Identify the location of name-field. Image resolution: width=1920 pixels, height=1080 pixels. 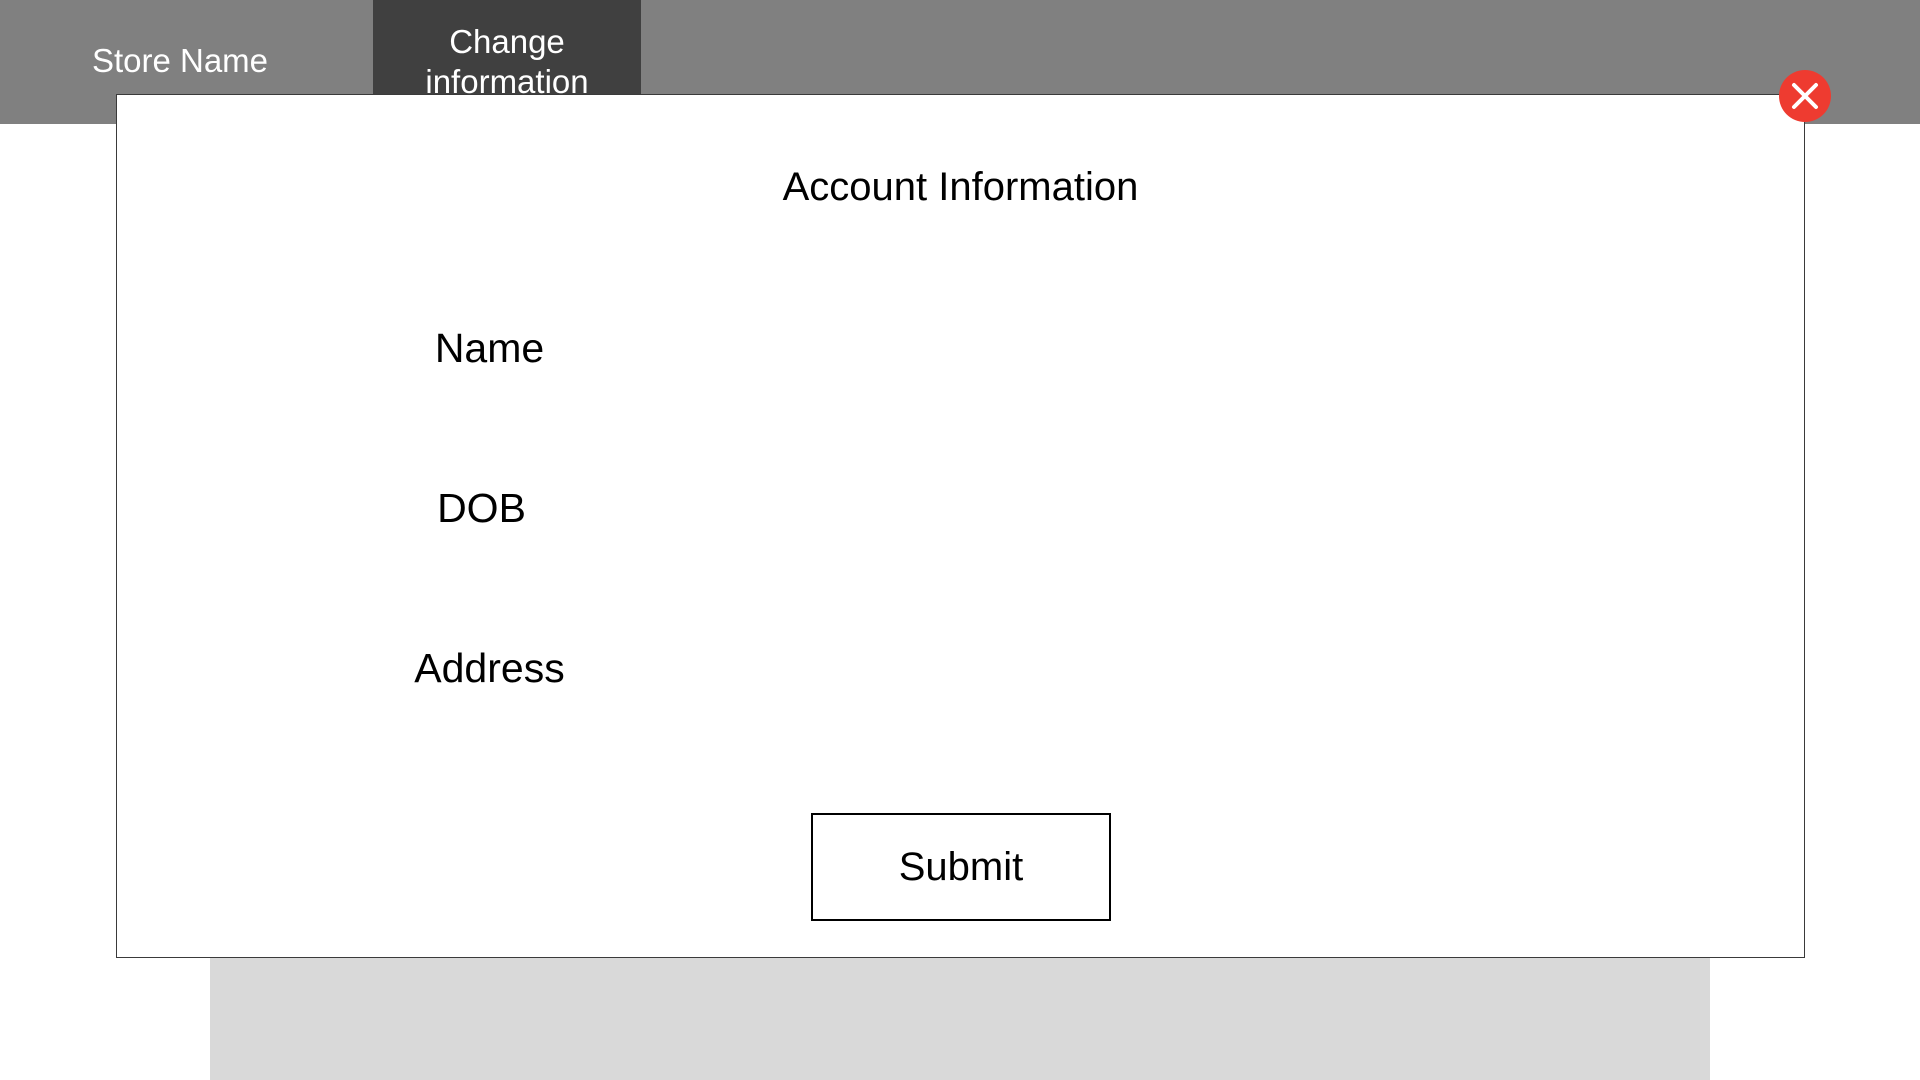
(1167, 353).